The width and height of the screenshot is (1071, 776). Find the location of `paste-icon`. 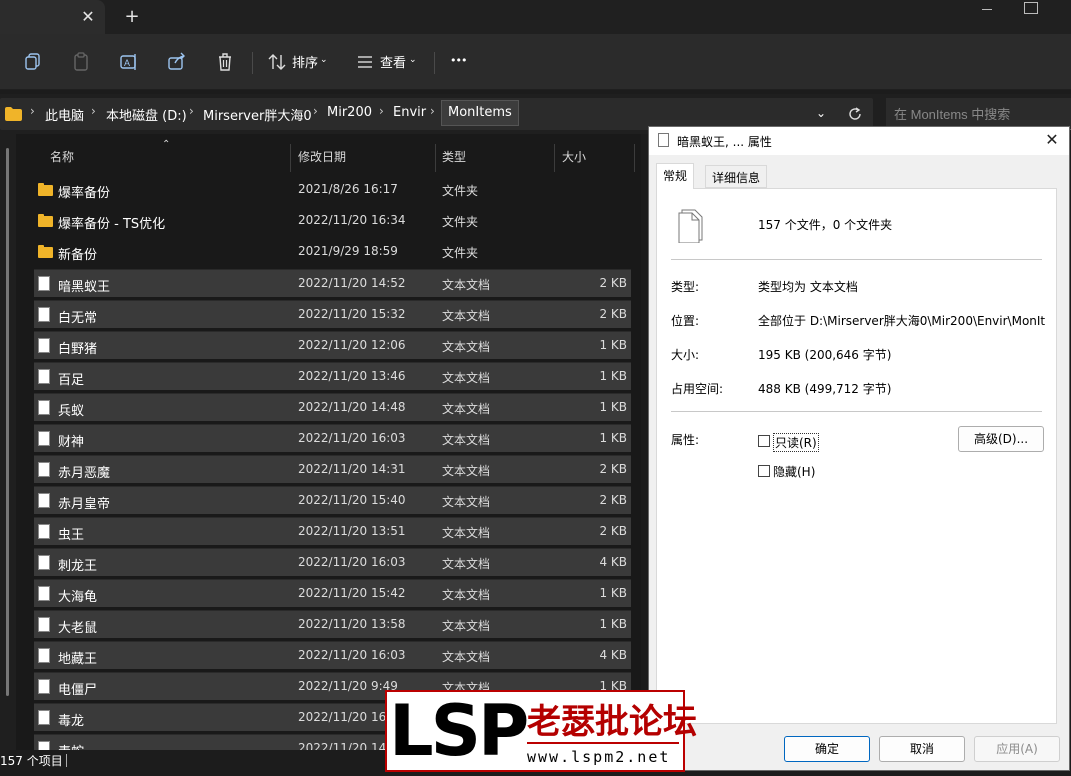

paste-icon is located at coordinates (81, 62).